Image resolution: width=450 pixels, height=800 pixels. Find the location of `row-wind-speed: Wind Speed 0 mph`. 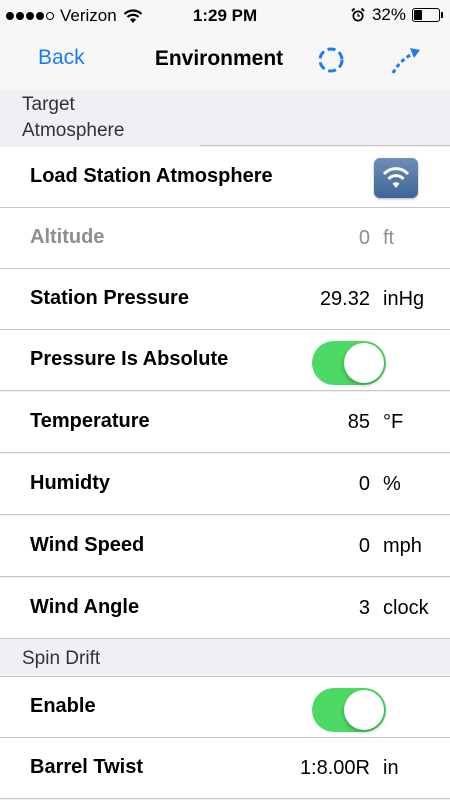

row-wind-speed: Wind Speed 0 mph is located at coordinates (225, 546).